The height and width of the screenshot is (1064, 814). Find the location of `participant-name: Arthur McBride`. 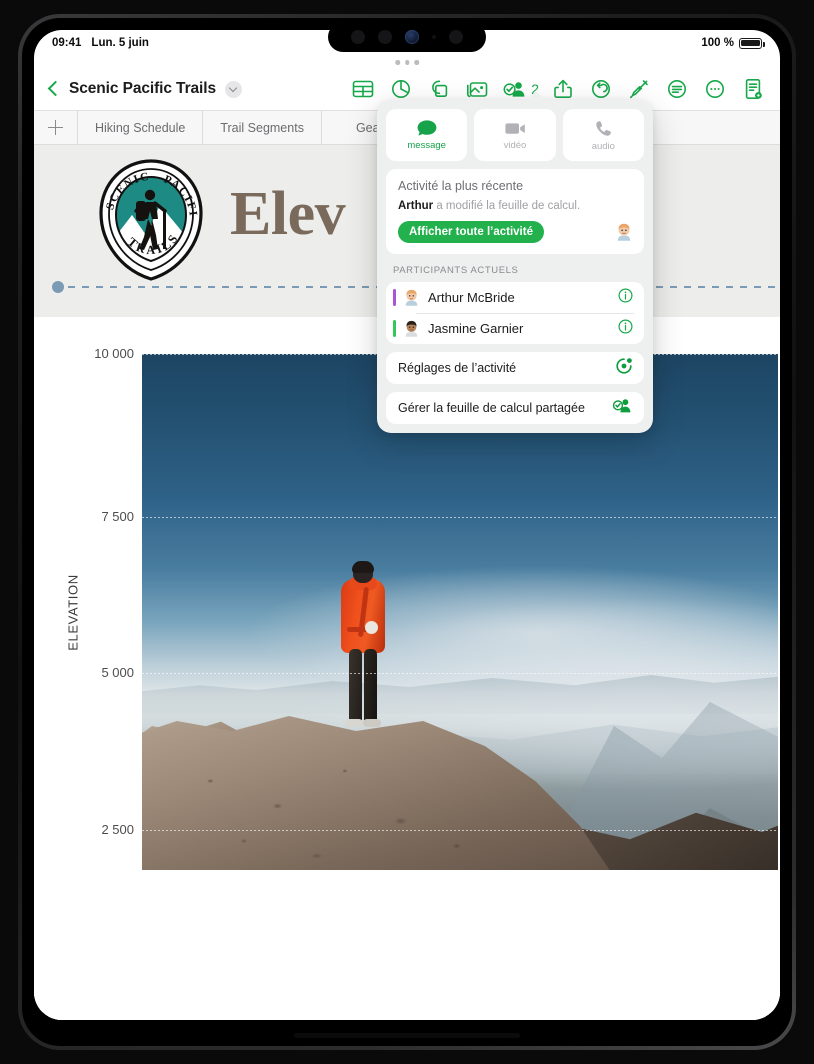

participant-name: Arthur McBride is located at coordinates (471, 297).